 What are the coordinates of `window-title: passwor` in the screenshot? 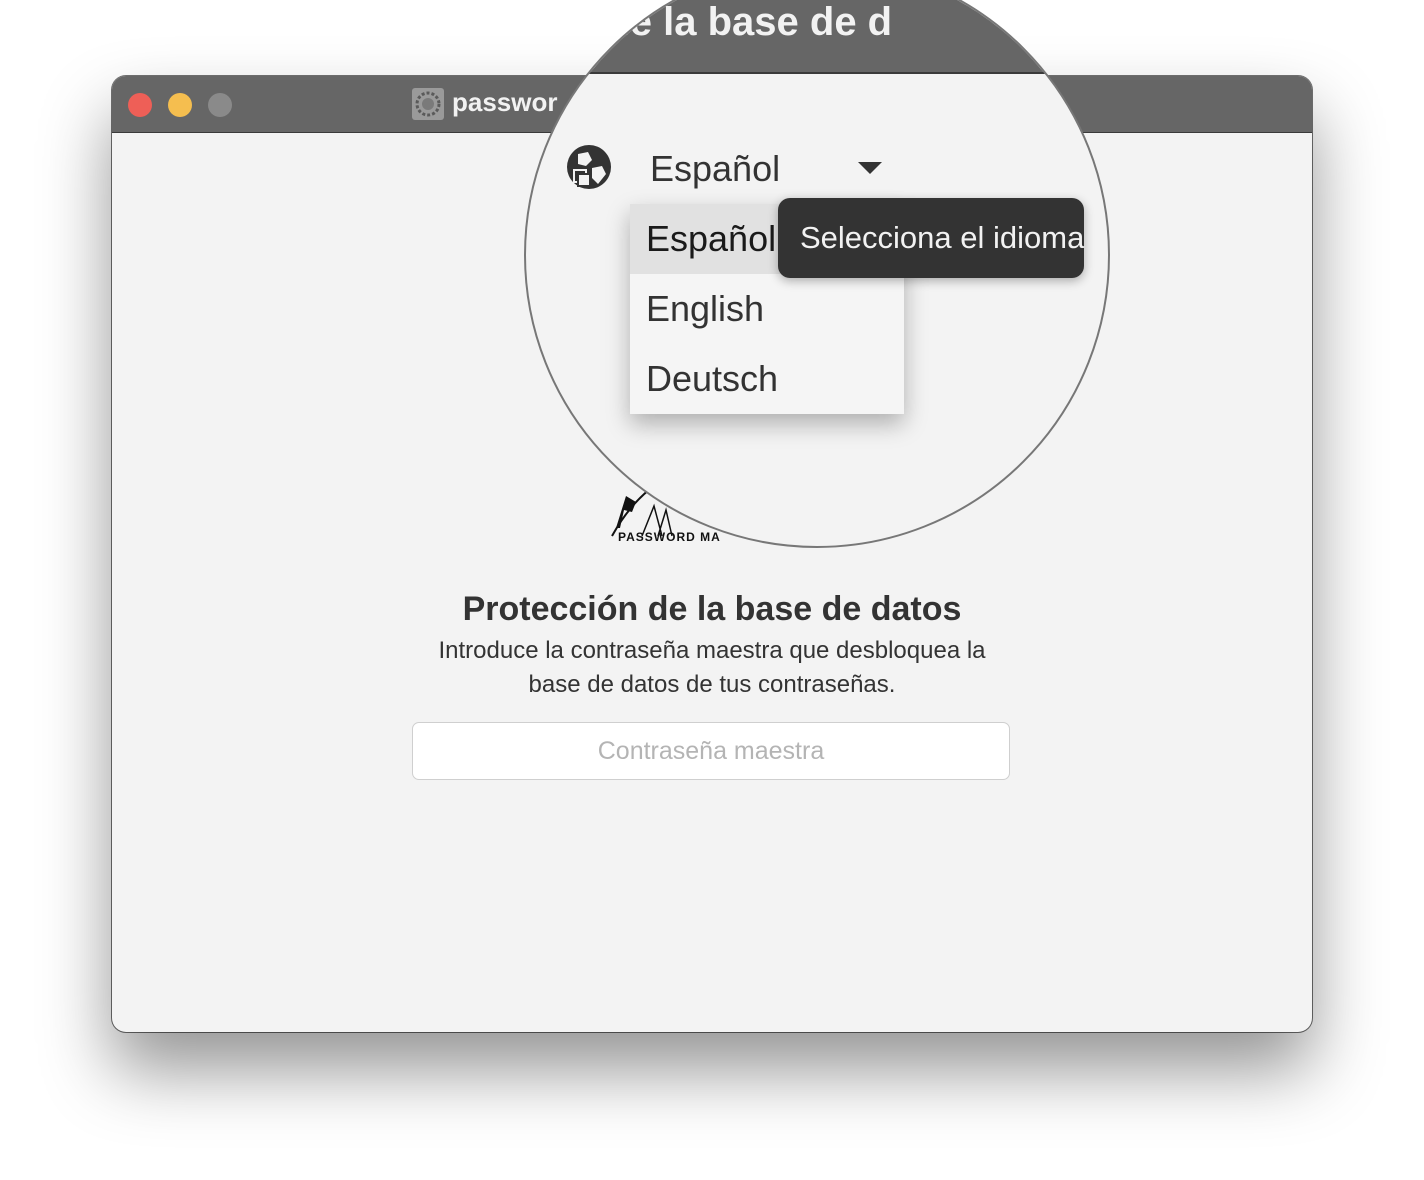 It's located at (505, 102).